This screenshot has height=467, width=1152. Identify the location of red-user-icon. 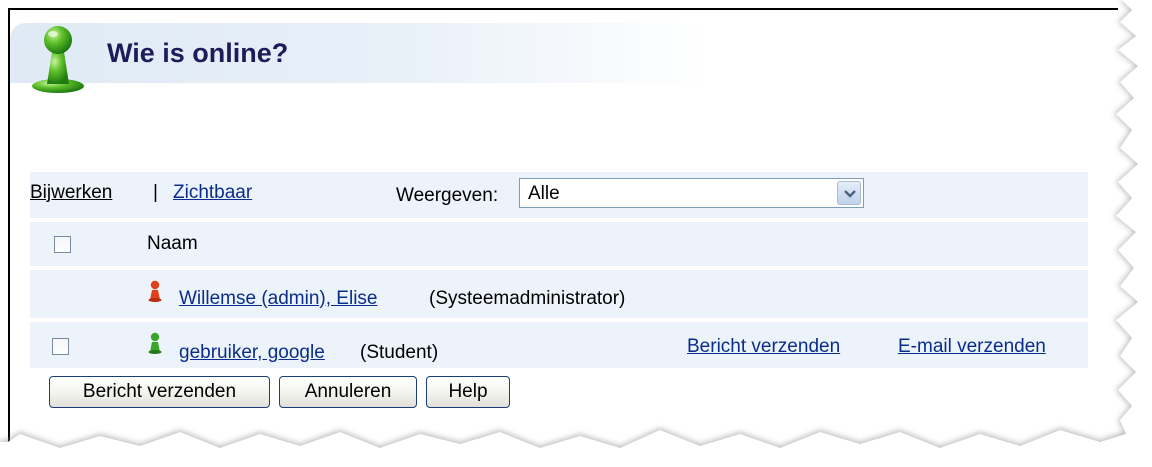
(155, 291).